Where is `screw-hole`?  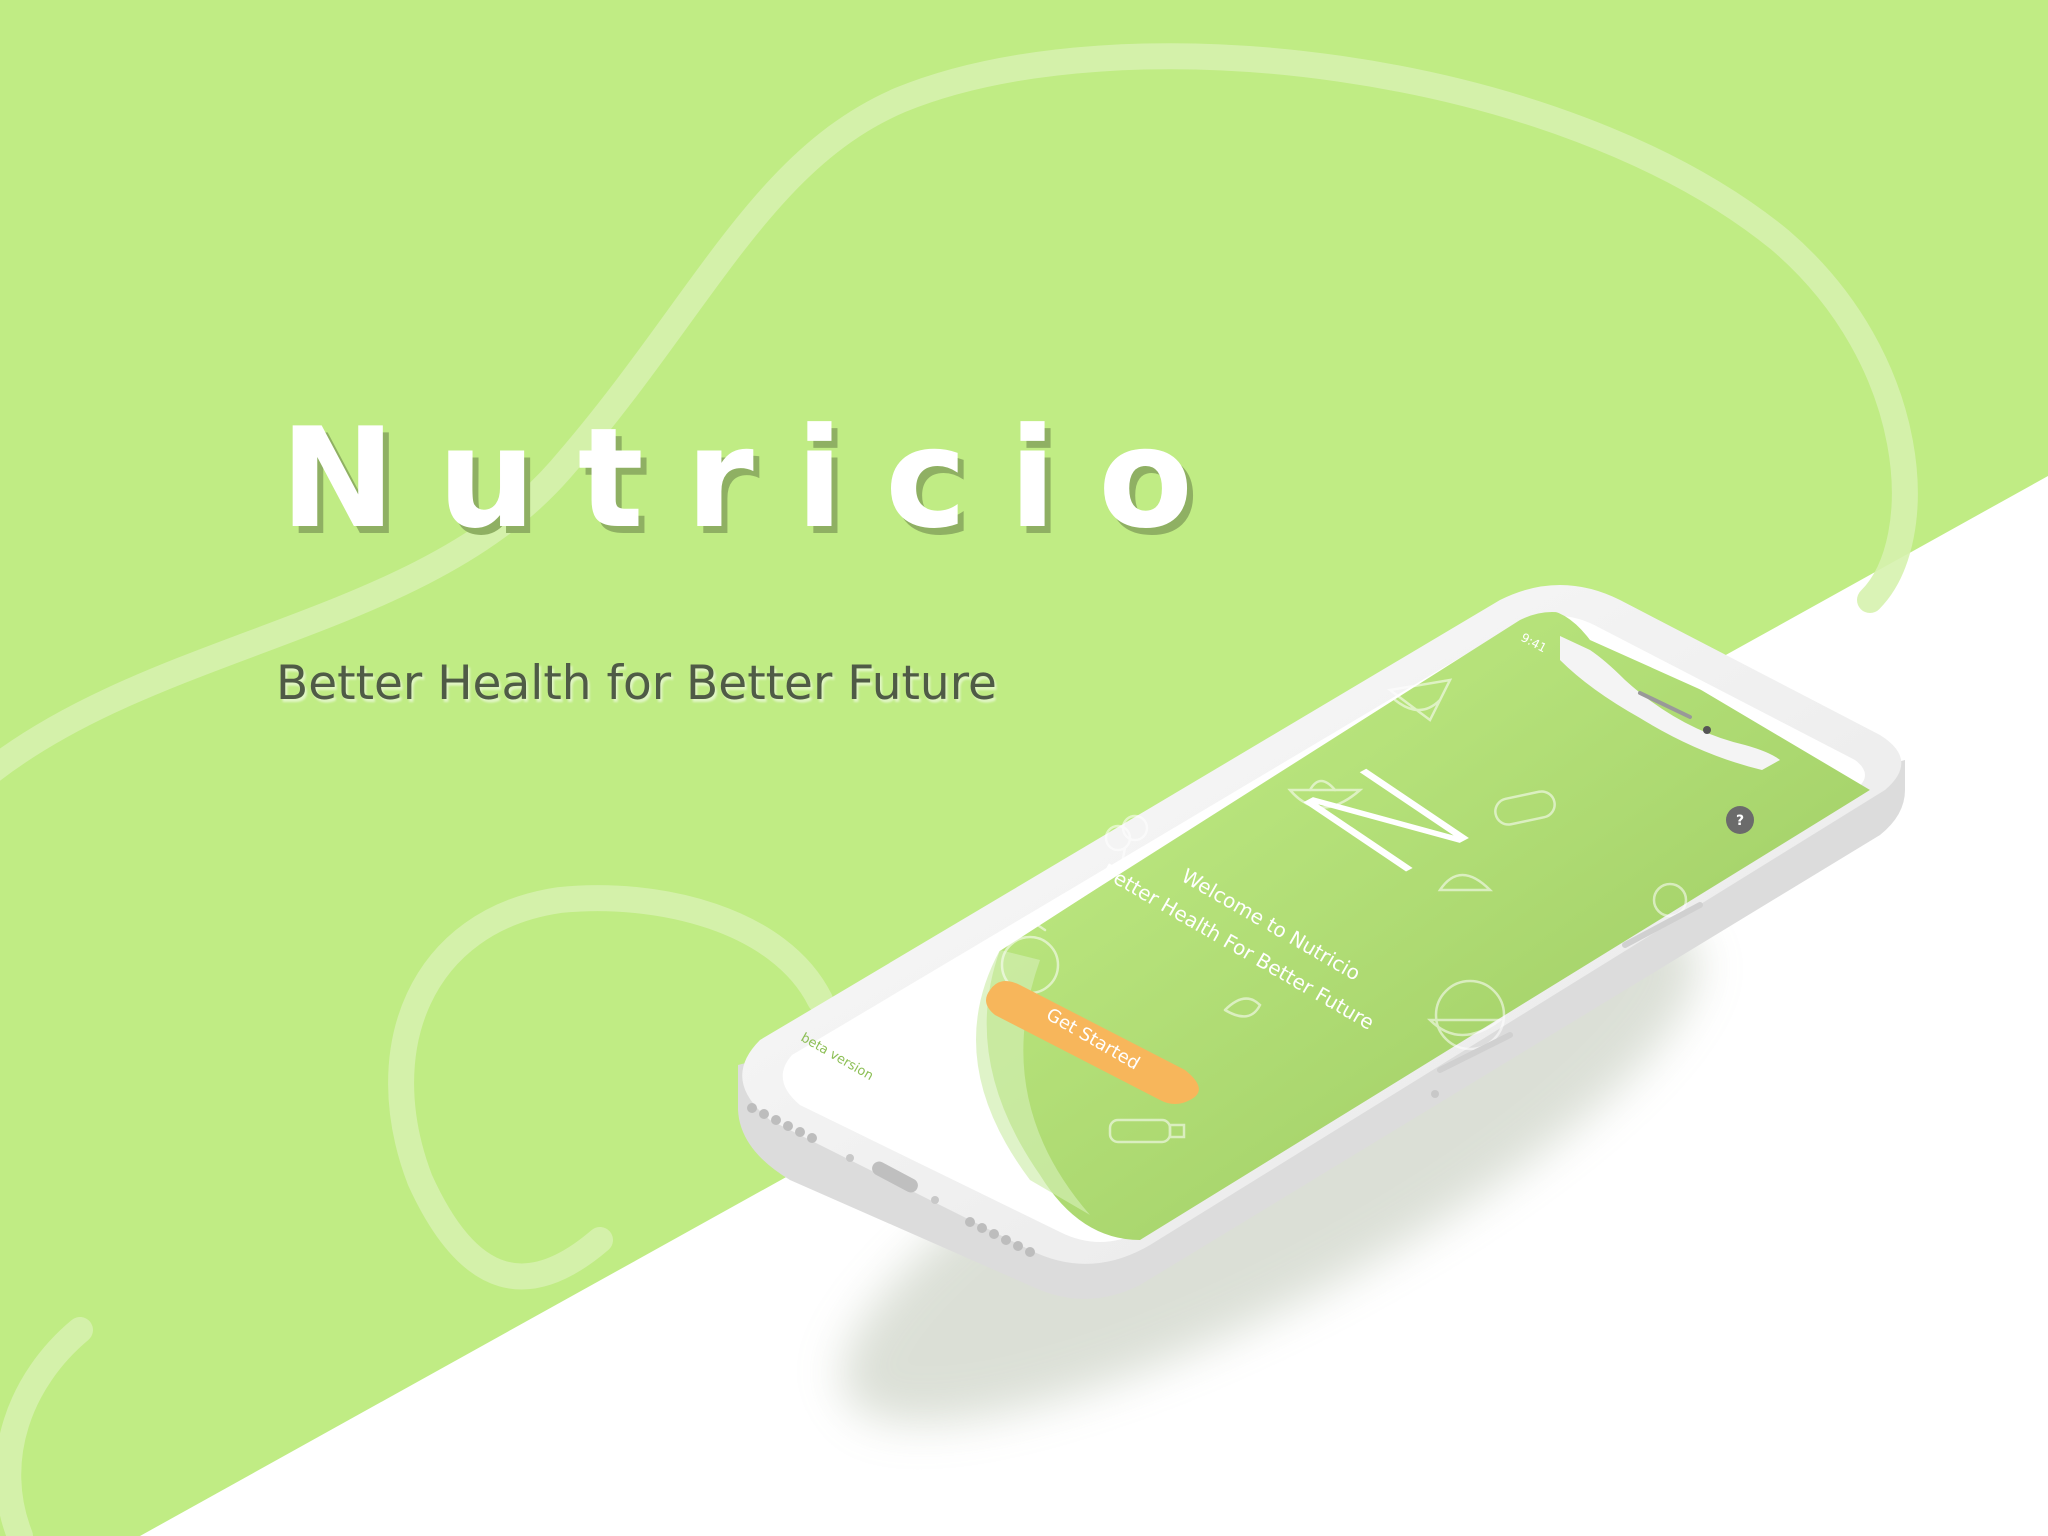 screw-hole is located at coordinates (935, 1200).